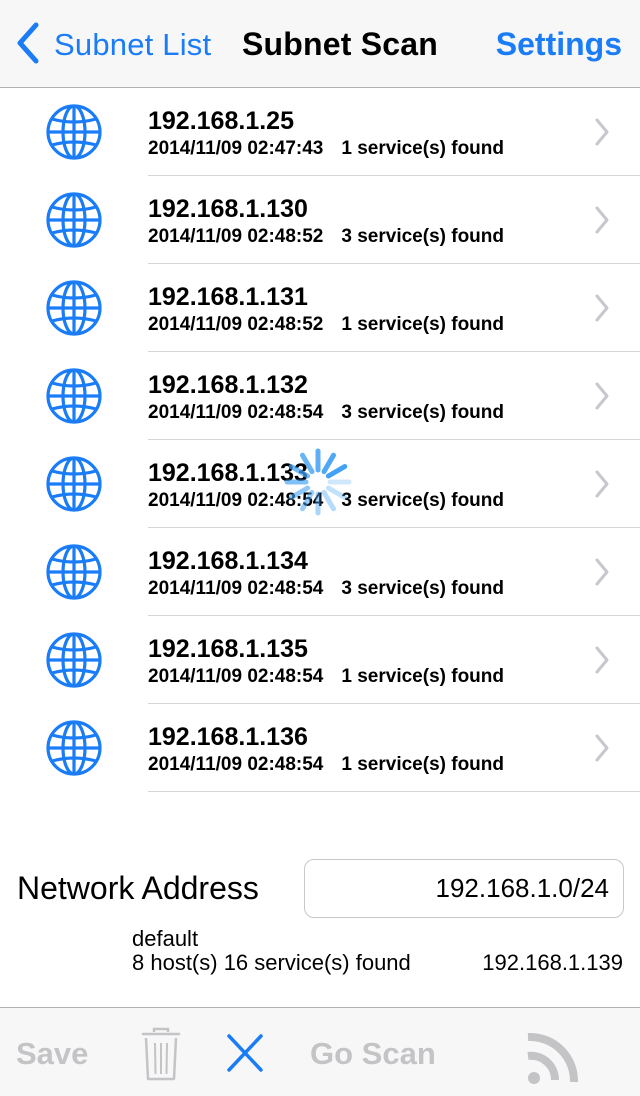  Describe the element at coordinates (326, 149) in the screenshot. I see `host-detail: 2014/11/09 02:47:43 1 service(s) found` at that location.